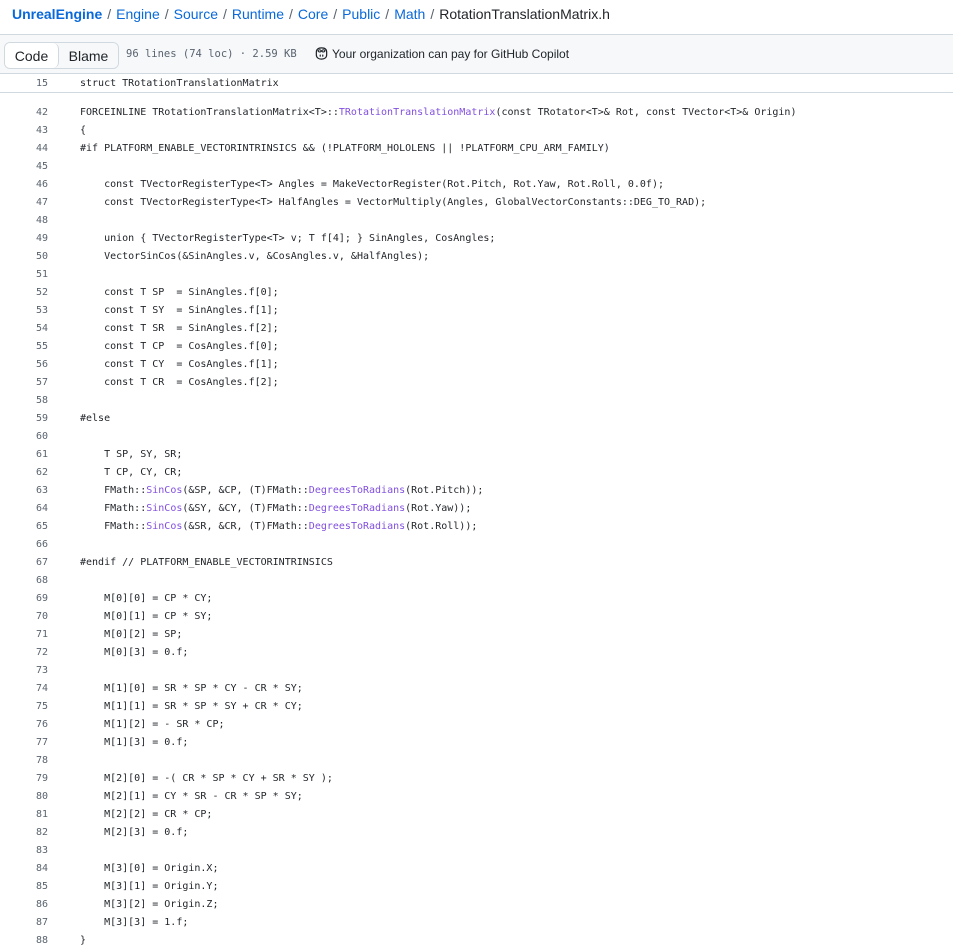 This screenshot has width=953, height=946. What do you see at coordinates (211, 54) in the screenshot?
I see `file-info: 96 lines (74 loc) · 2.59 KB` at bounding box center [211, 54].